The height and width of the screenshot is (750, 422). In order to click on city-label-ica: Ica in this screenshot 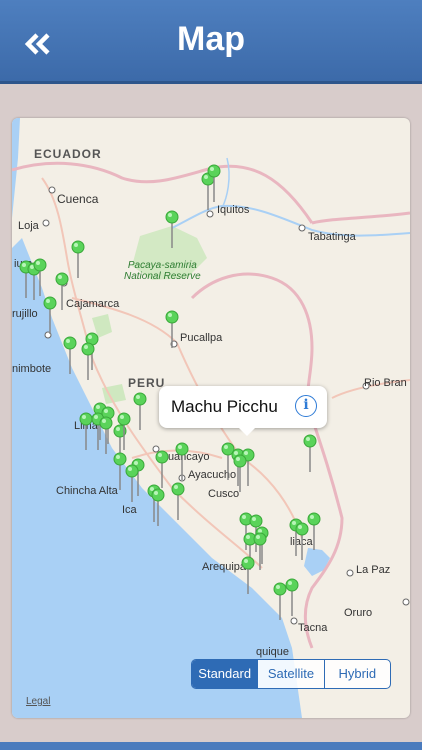, I will do `click(129, 510)`.